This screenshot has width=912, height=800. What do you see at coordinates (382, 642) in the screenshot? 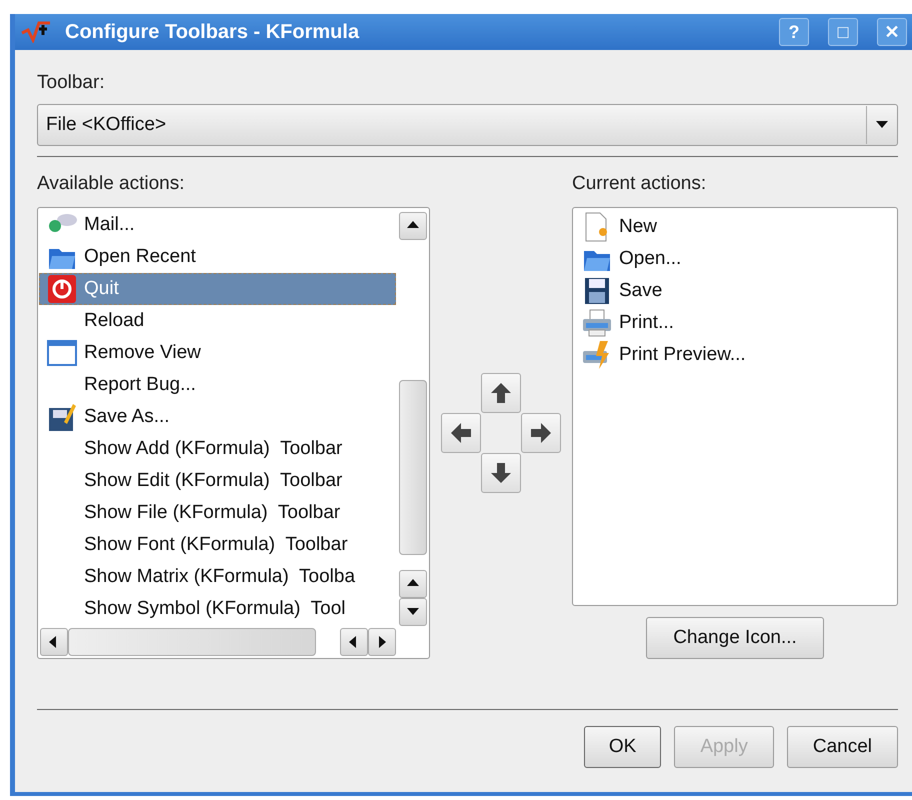
I see `scroll-right-button` at bounding box center [382, 642].